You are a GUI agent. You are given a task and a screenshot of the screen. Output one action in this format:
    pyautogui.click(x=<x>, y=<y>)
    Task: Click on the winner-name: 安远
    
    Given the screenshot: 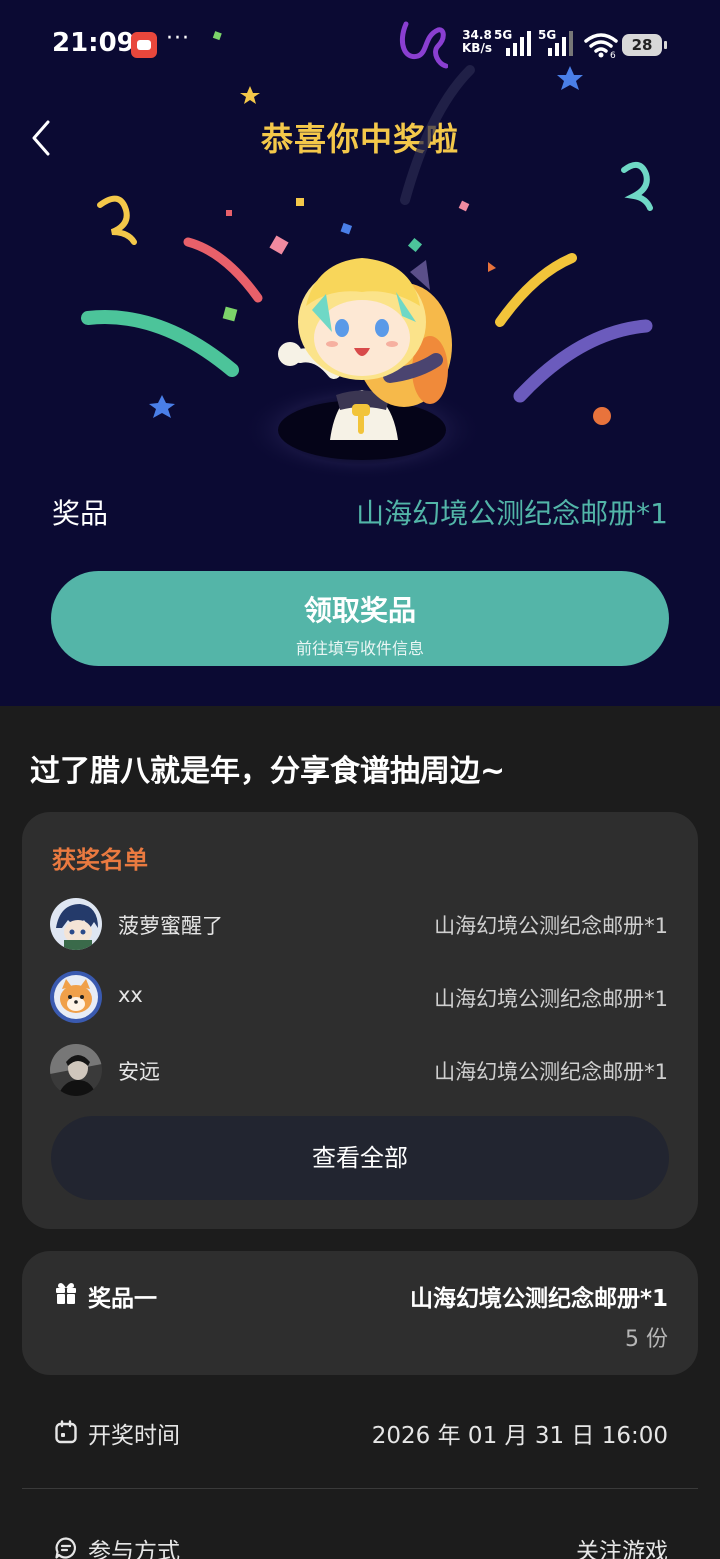 What is the action you would take?
    pyautogui.click(x=139, y=1072)
    